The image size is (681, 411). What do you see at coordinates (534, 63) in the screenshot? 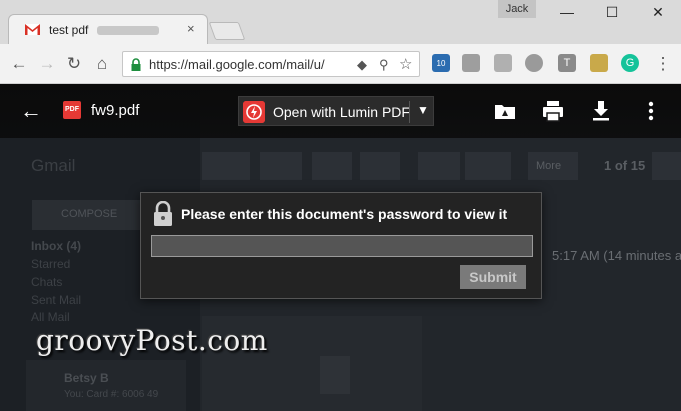
I see `reddit-icon` at bounding box center [534, 63].